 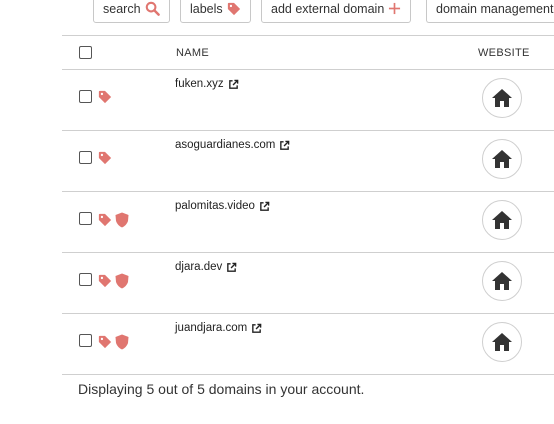 What do you see at coordinates (395, 8) in the screenshot?
I see `plus-icon` at bounding box center [395, 8].